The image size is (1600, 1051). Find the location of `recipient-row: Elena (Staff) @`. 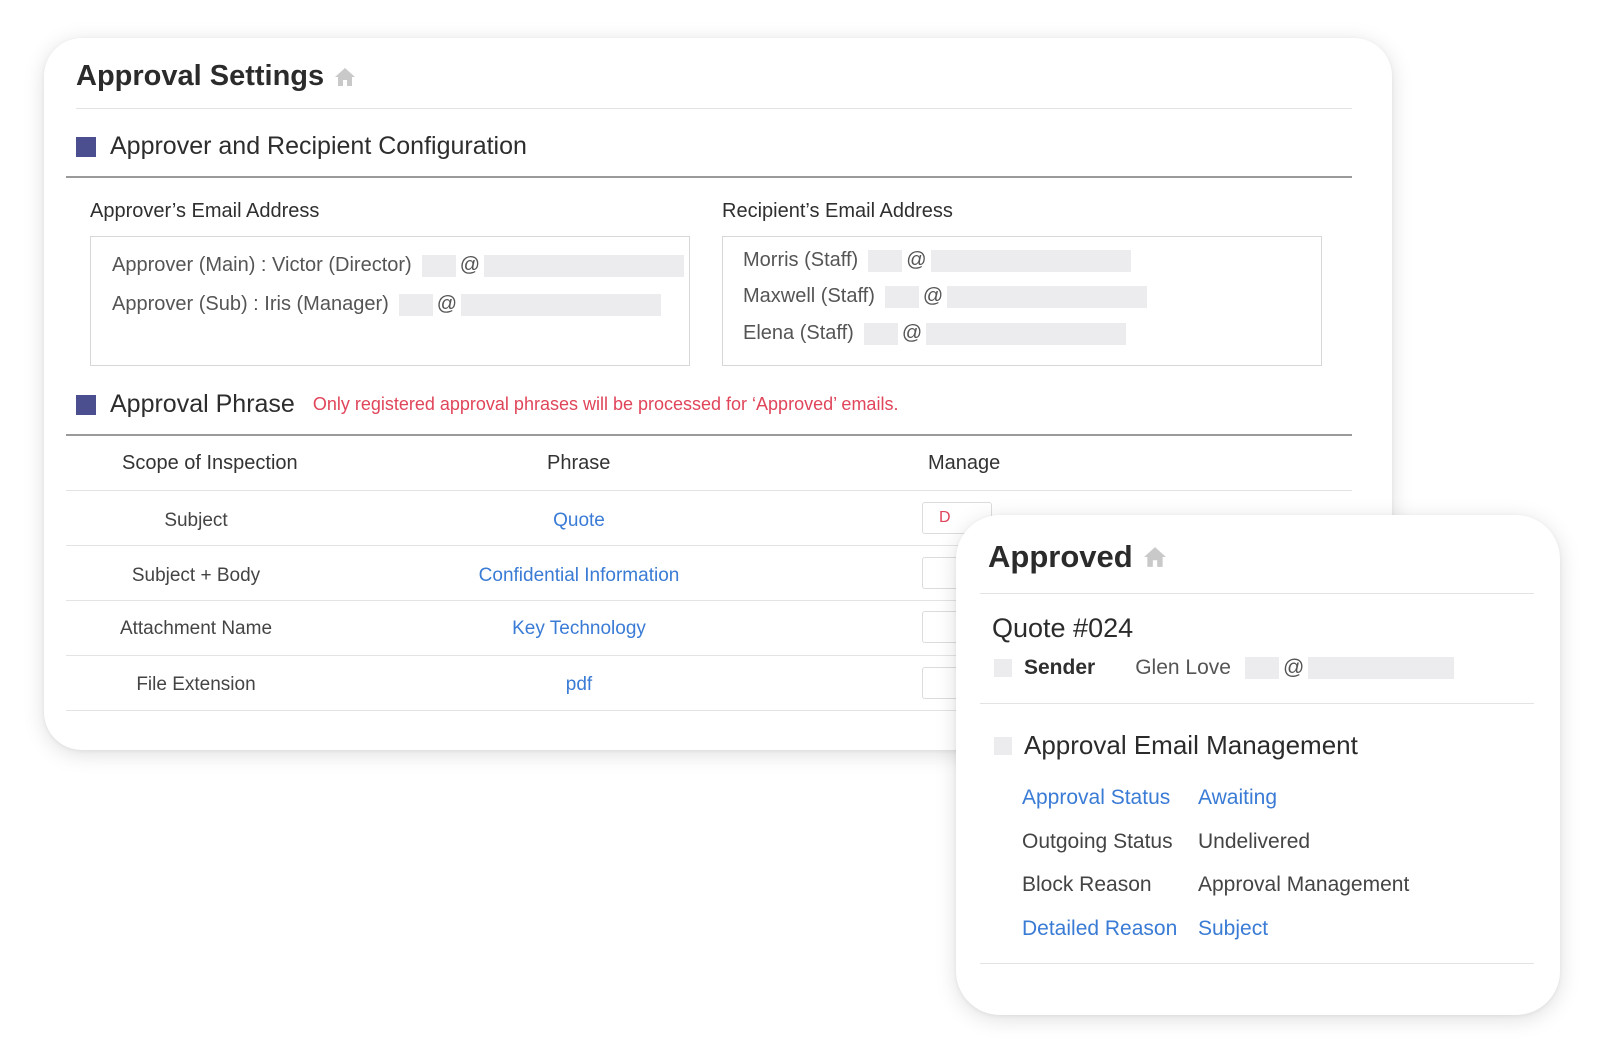

recipient-row: Elena (Staff) @ is located at coordinates (935, 333).